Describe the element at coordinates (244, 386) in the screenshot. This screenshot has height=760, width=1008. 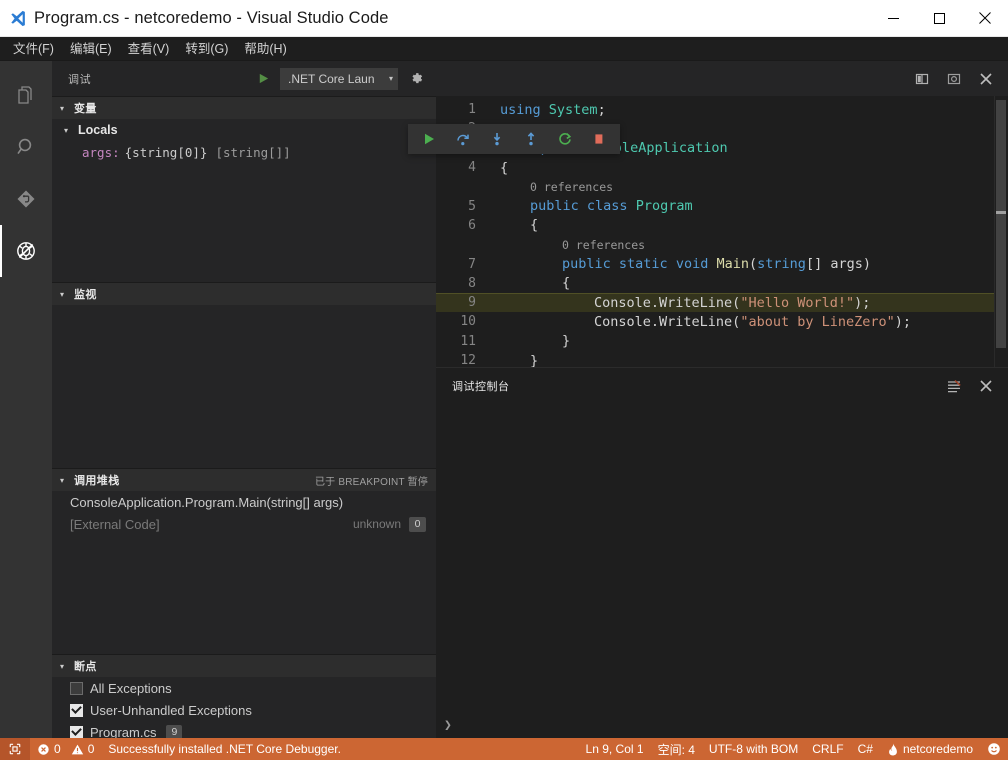
I see `watch-pane-body` at that location.